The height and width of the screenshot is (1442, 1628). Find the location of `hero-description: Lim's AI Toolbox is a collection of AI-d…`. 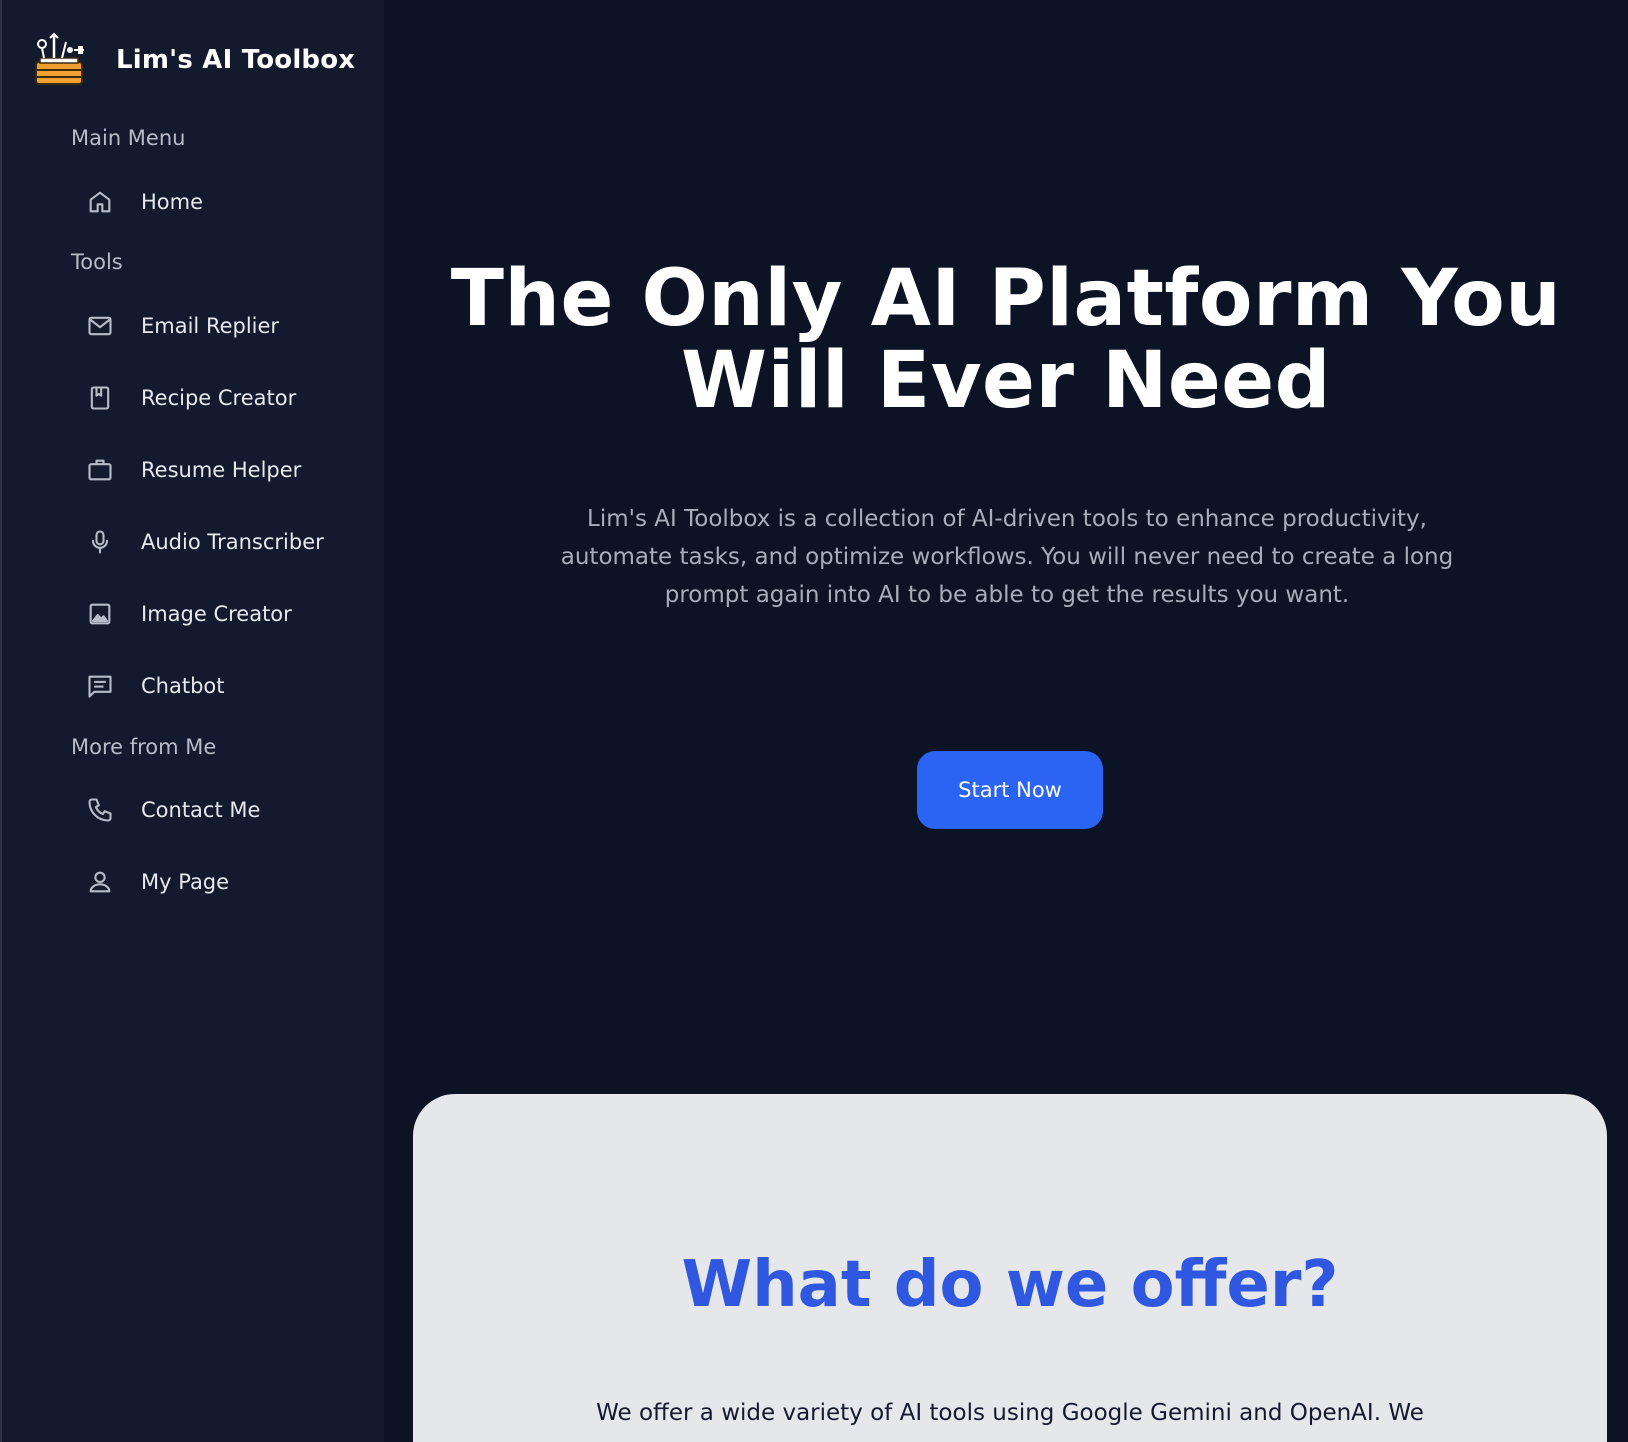

hero-description: Lim's AI Toolbox is a collection of AI-d… is located at coordinates (1007, 557).